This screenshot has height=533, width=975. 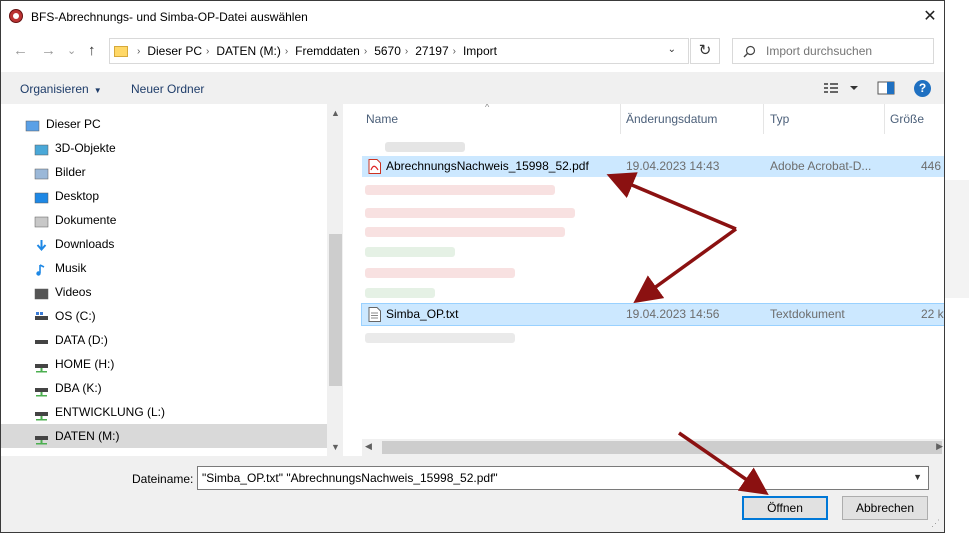 What do you see at coordinates (164, 172) in the screenshot?
I see `tree-item: Bilder` at bounding box center [164, 172].